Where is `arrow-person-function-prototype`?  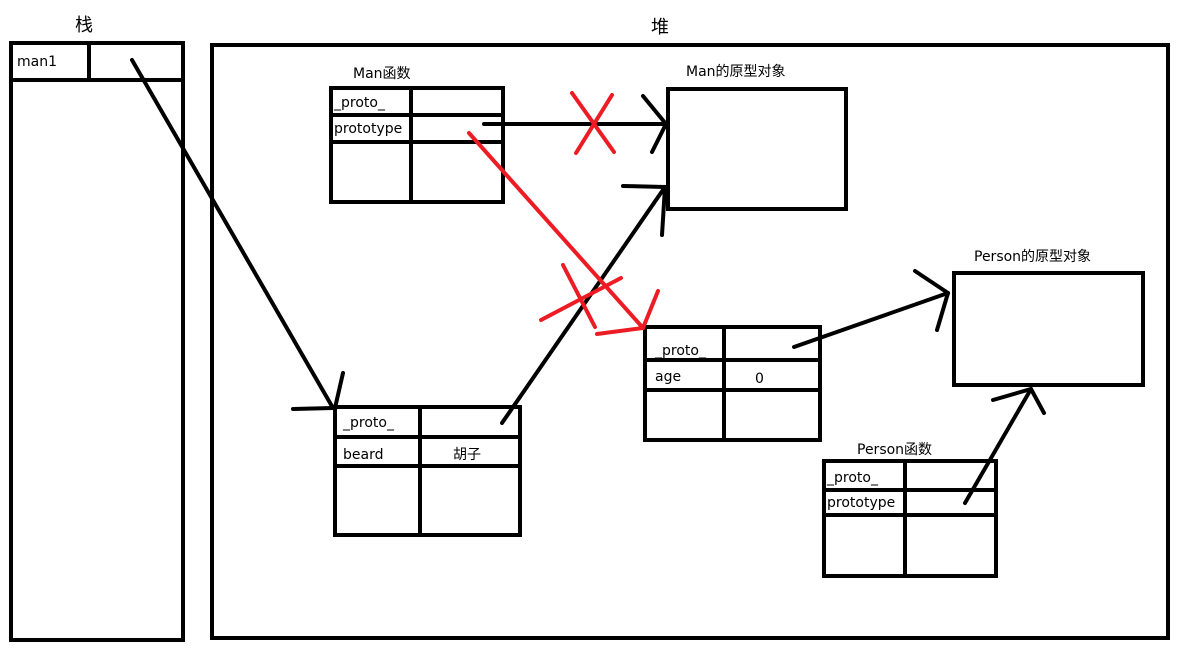 arrow-person-function-prototype is located at coordinates (1004, 446).